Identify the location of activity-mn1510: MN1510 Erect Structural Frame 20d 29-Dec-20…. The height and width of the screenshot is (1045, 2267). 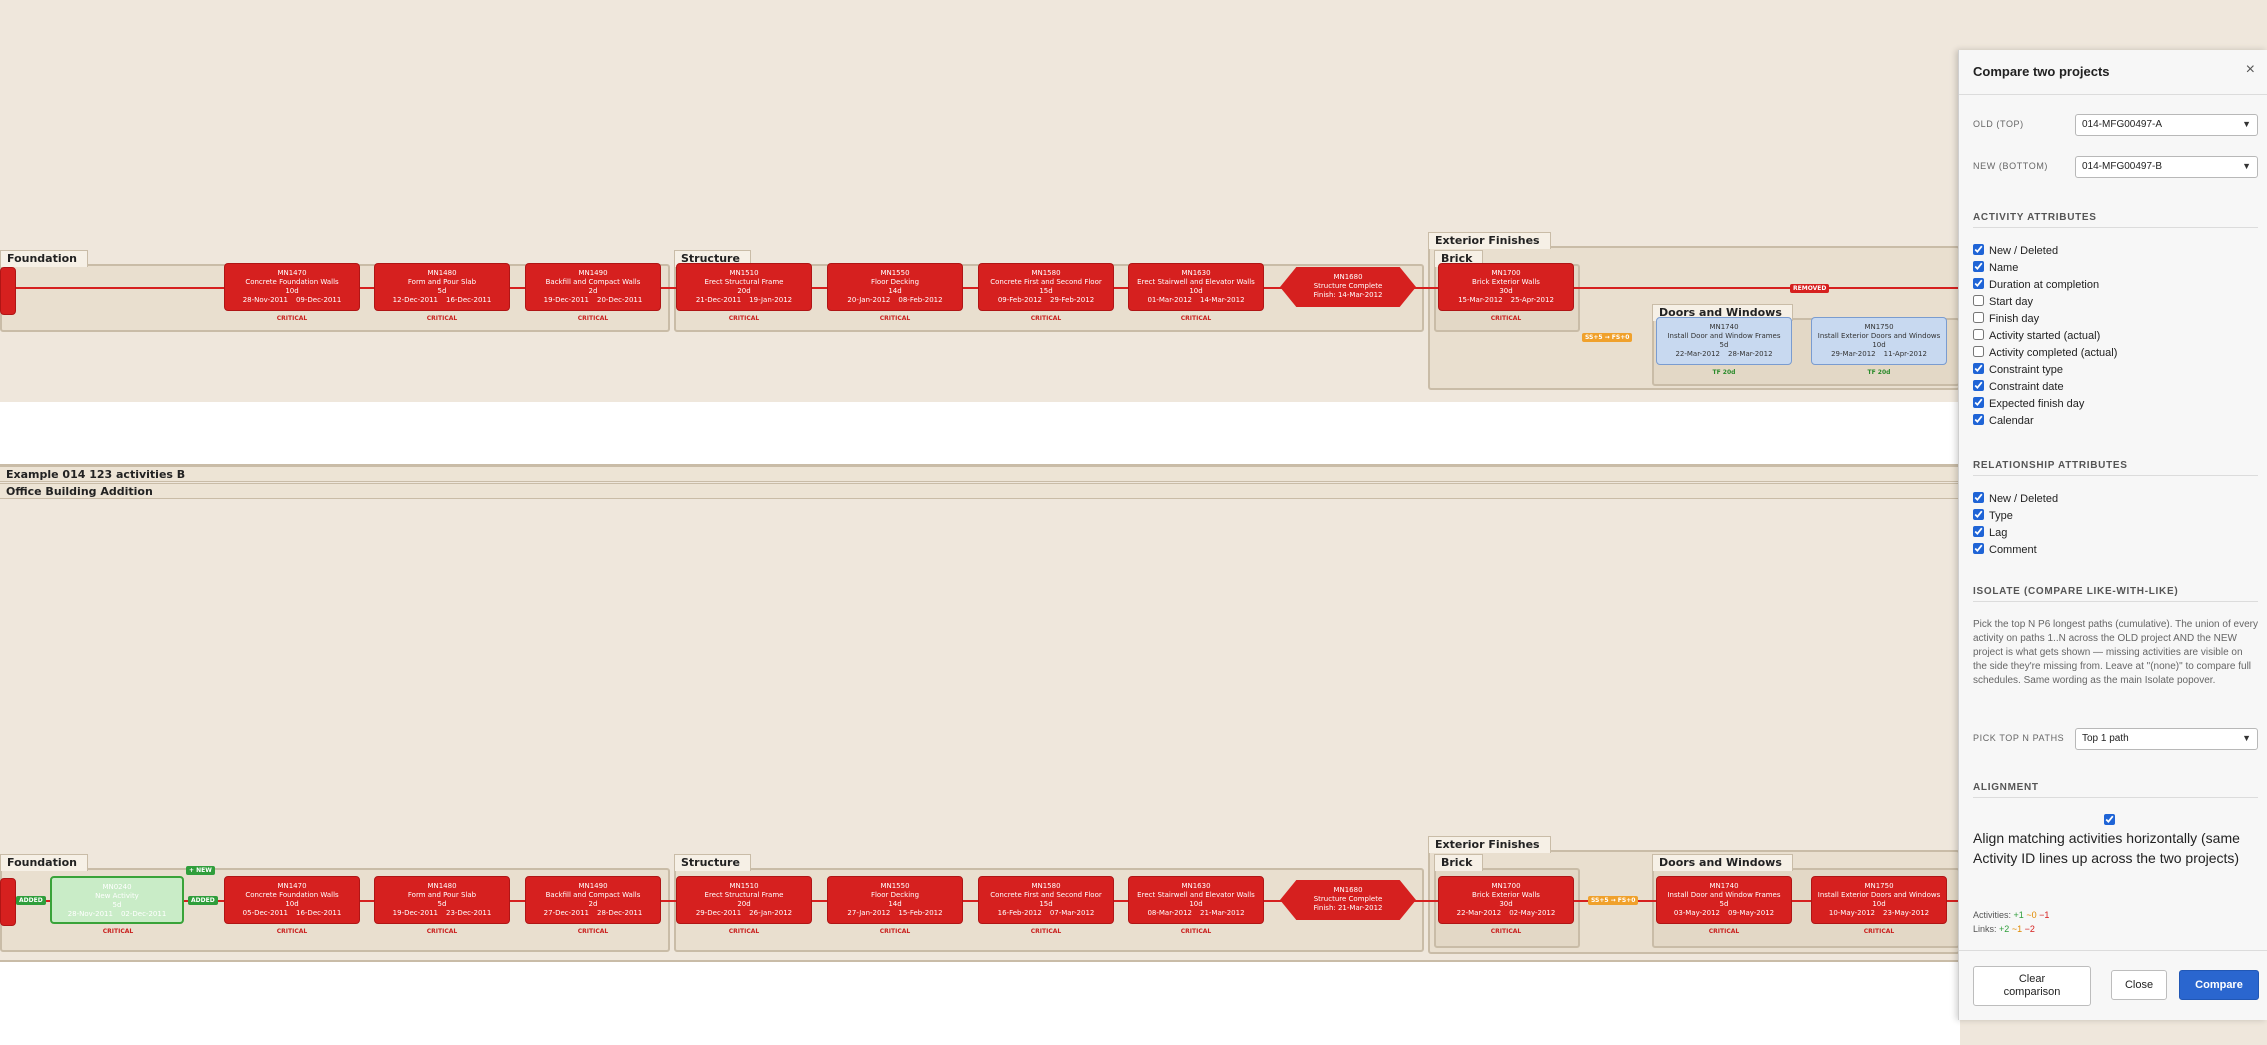
(744, 900).